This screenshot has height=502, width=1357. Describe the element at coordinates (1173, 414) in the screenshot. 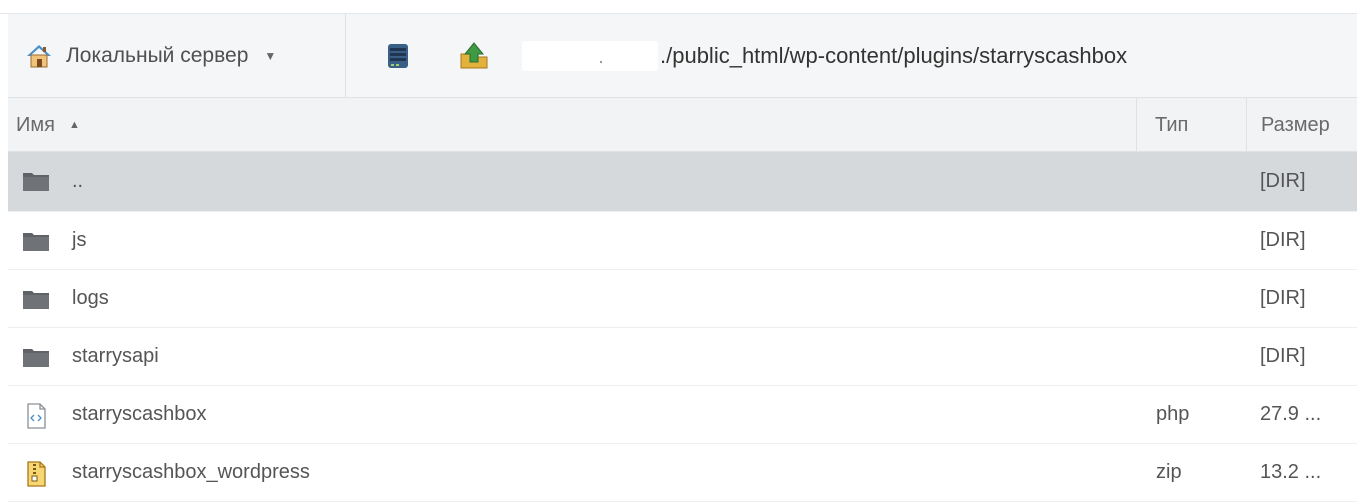

I see `file-type: php` at that location.